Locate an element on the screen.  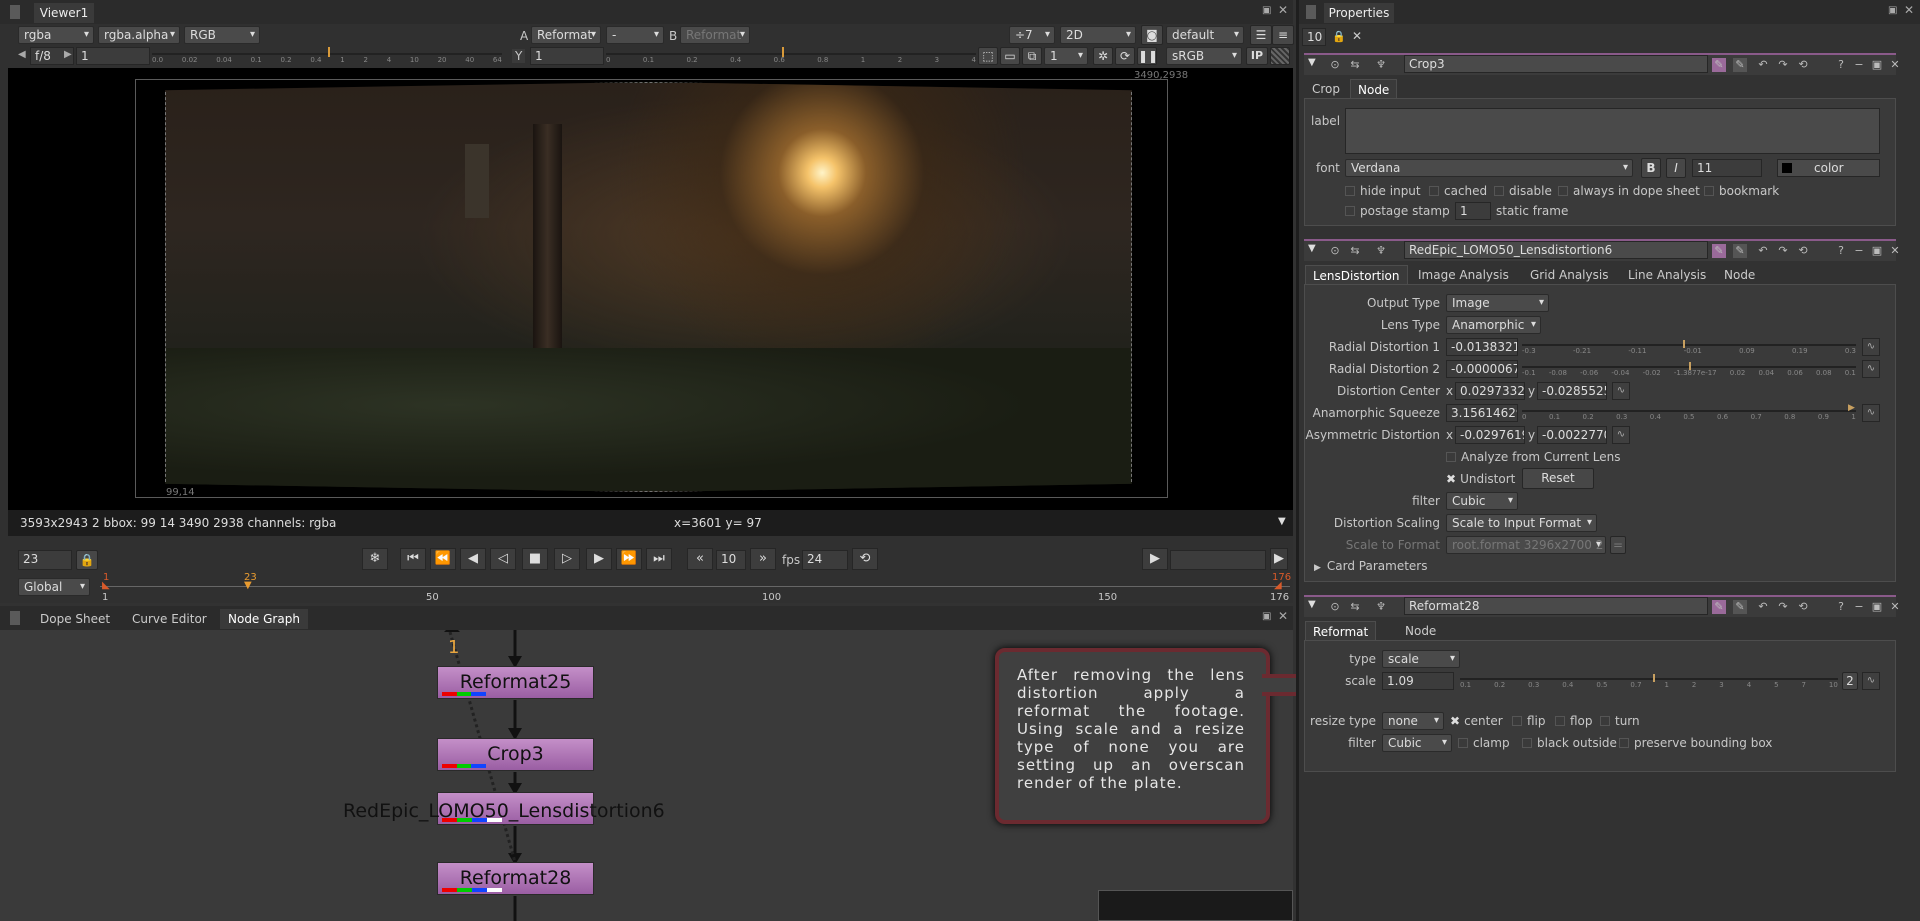
viewer-menu-icon: ≡ is located at coordinates (1283, 35).